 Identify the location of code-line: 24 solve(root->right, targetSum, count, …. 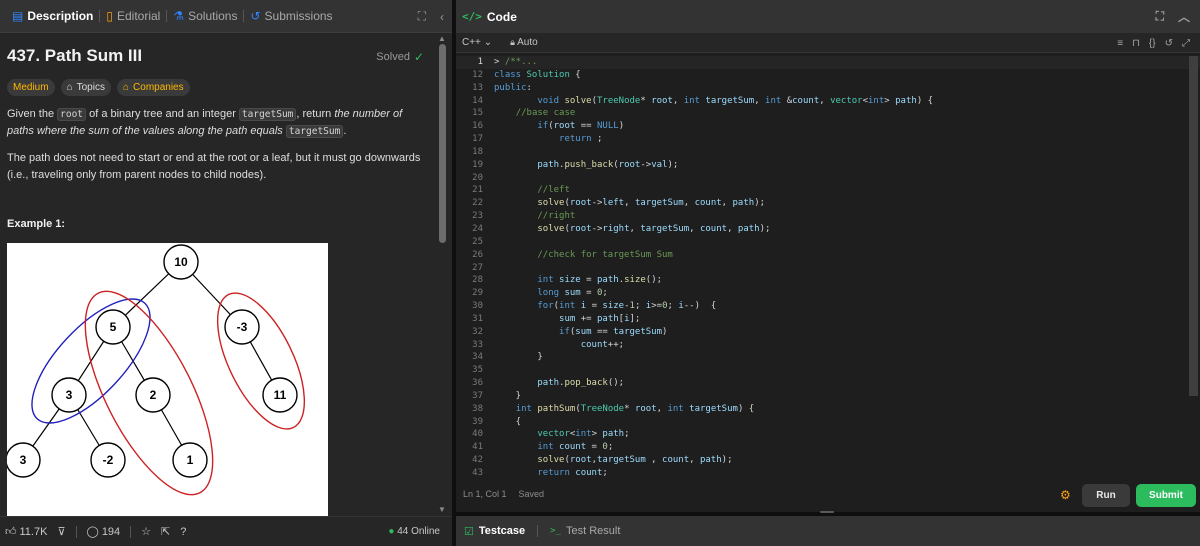
(828, 229).